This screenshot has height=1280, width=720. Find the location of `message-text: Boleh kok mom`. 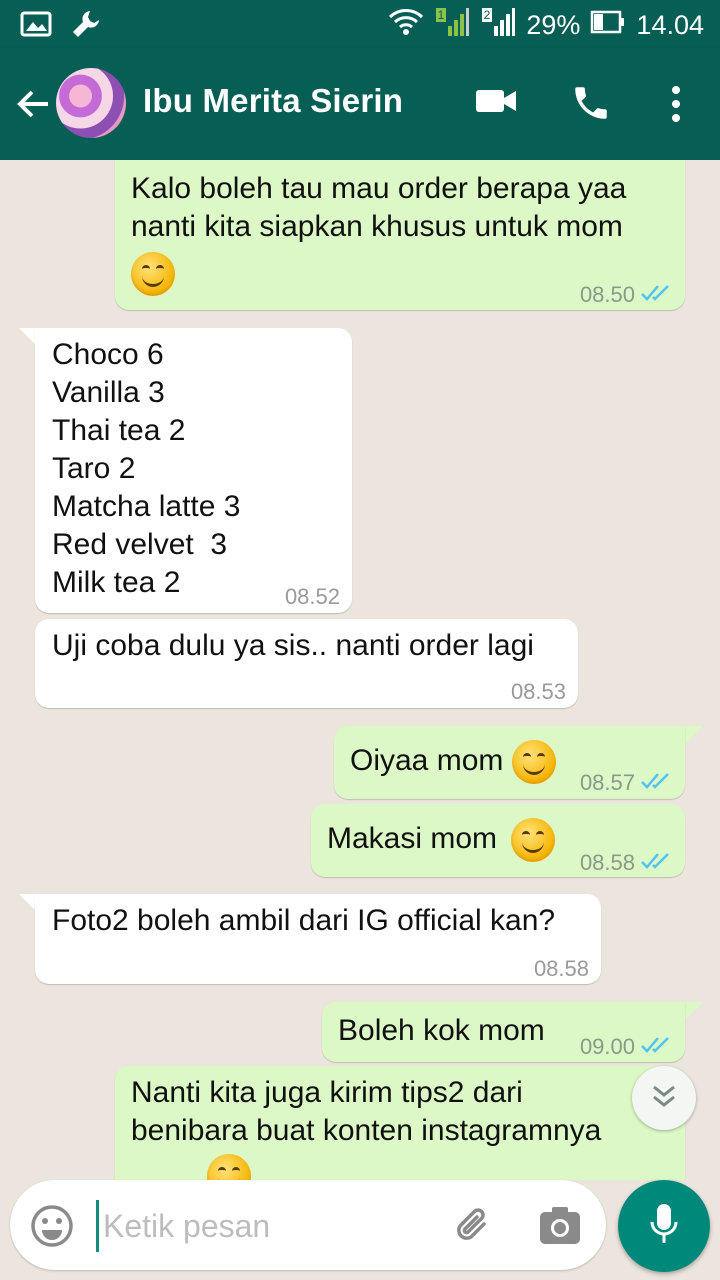

message-text: Boleh kok mom is located at coordinates (441, 1030).